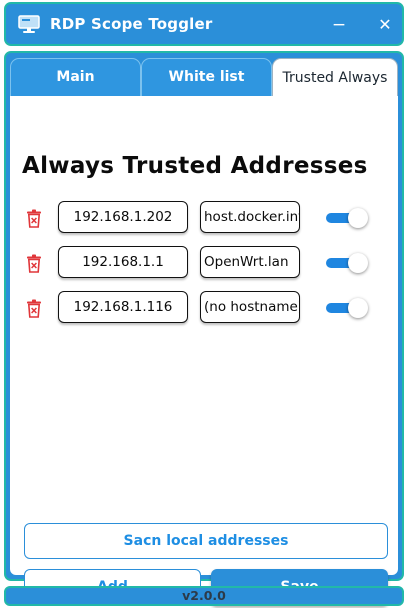 The image size is (408, 608). What do you see at coordinates (29, 24) in the screenshot?
I see `monitor-icon` at bounding box center [29, 24].